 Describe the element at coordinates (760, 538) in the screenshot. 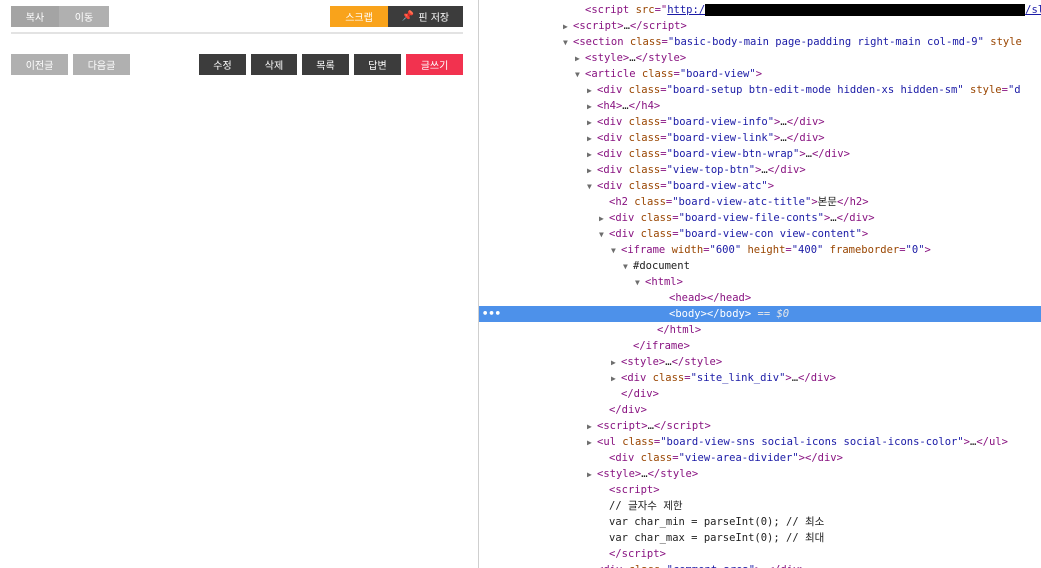

I see `dom-node: var char_max = parseInt(0); // 최대` at that location.